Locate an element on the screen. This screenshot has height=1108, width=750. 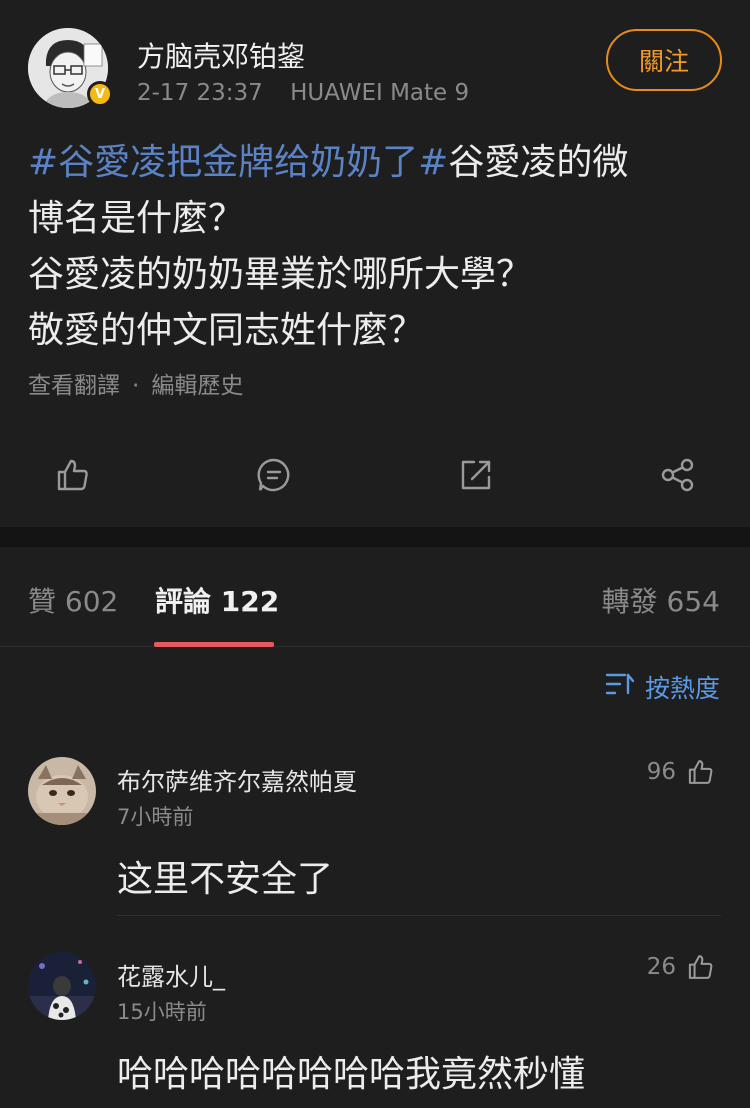
share-icon is located at coordinates (678, 475).